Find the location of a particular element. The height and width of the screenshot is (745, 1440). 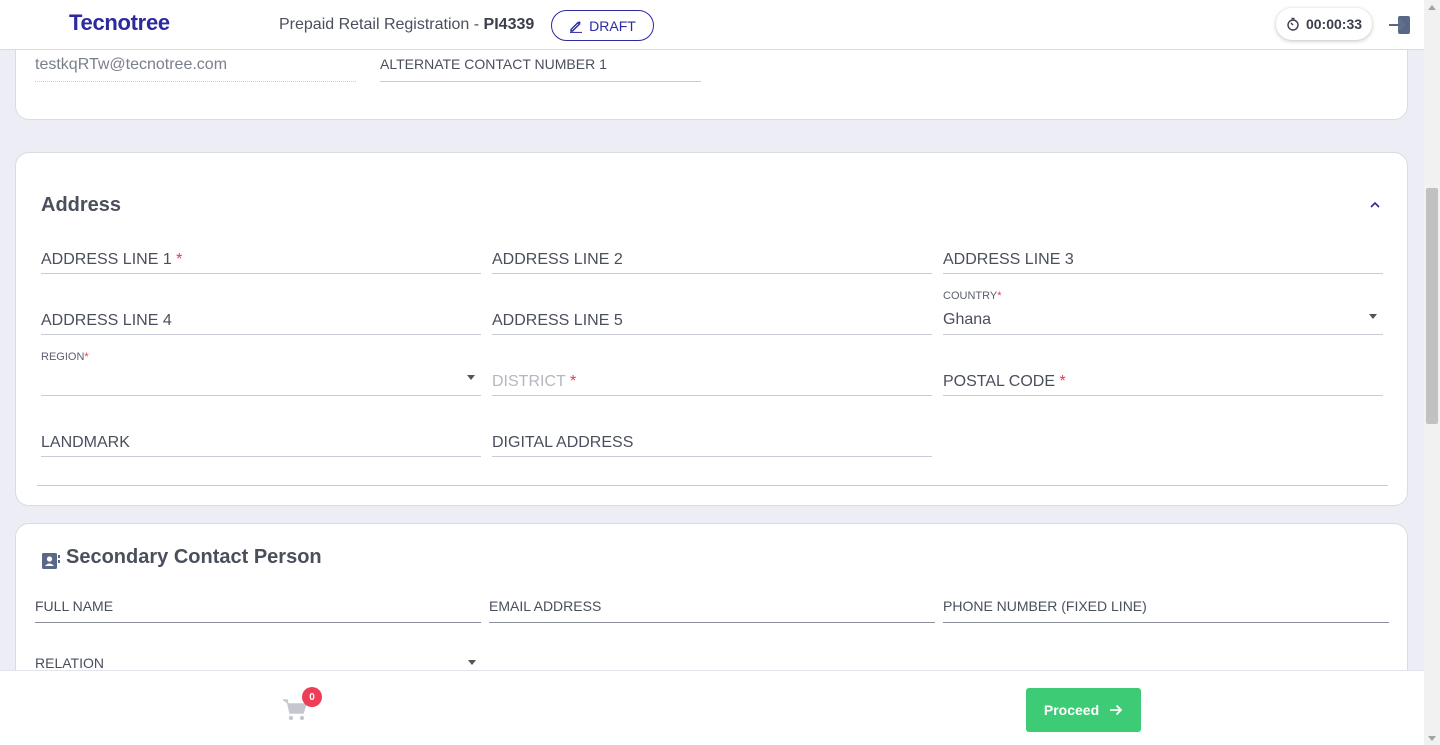

address-line-2-label: ADDRESS LINE 2 is located at coordinates (557, 259).